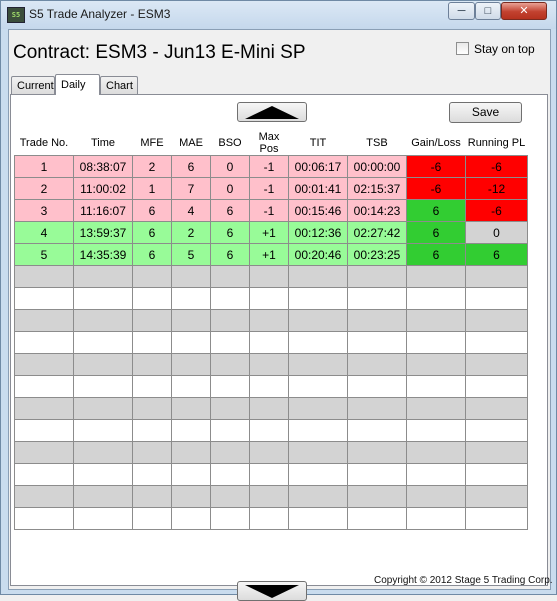 This screenshot has width=557, height=601. Describe the element at coordinates (377, 232) in the screenshot. I see `table-cell: 02:27:42` at that location.